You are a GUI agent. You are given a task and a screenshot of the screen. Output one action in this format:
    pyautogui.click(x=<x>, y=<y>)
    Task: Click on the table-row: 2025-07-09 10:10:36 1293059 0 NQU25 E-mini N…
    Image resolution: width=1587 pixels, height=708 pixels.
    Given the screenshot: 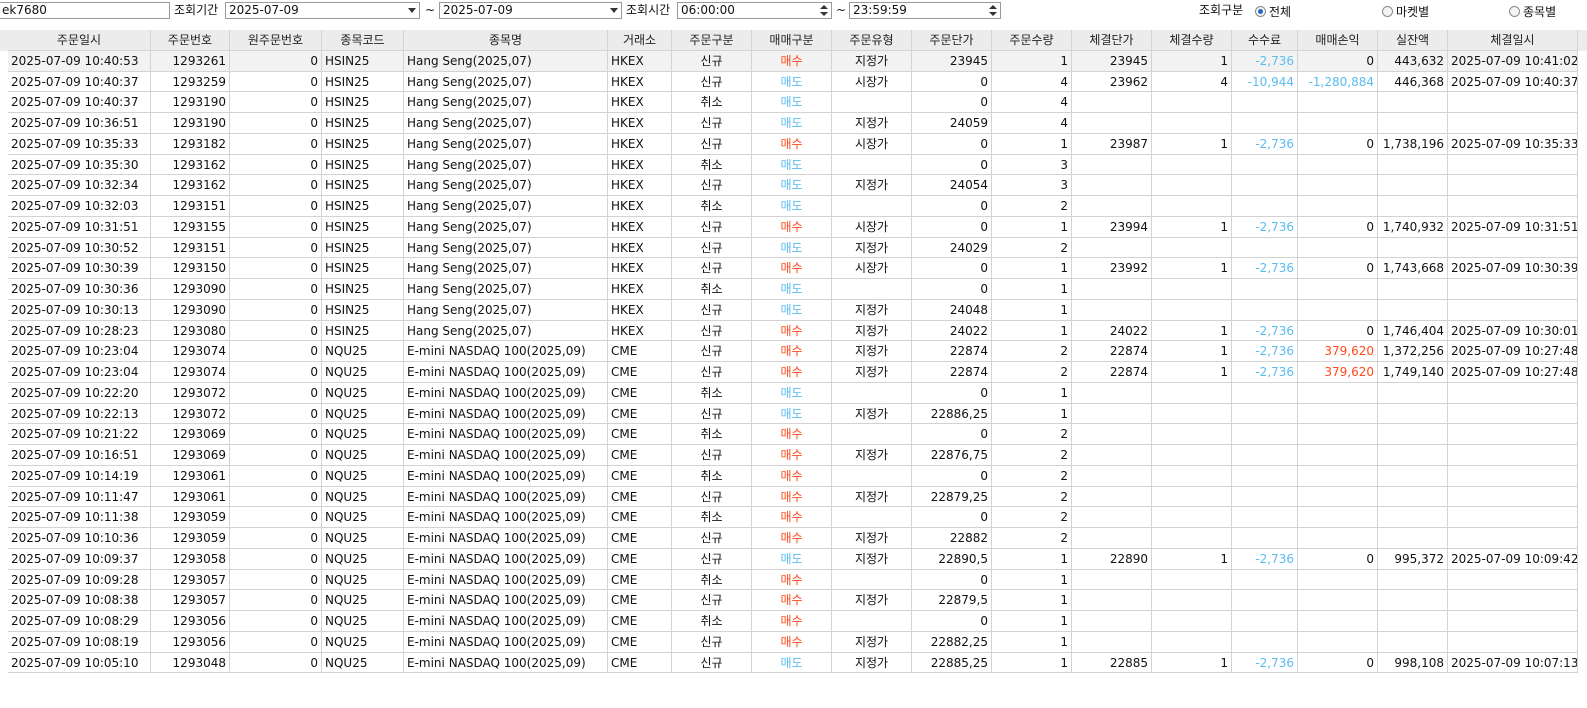 What is the action you would take?
    pyautogui.click(x=793, y=538)
    